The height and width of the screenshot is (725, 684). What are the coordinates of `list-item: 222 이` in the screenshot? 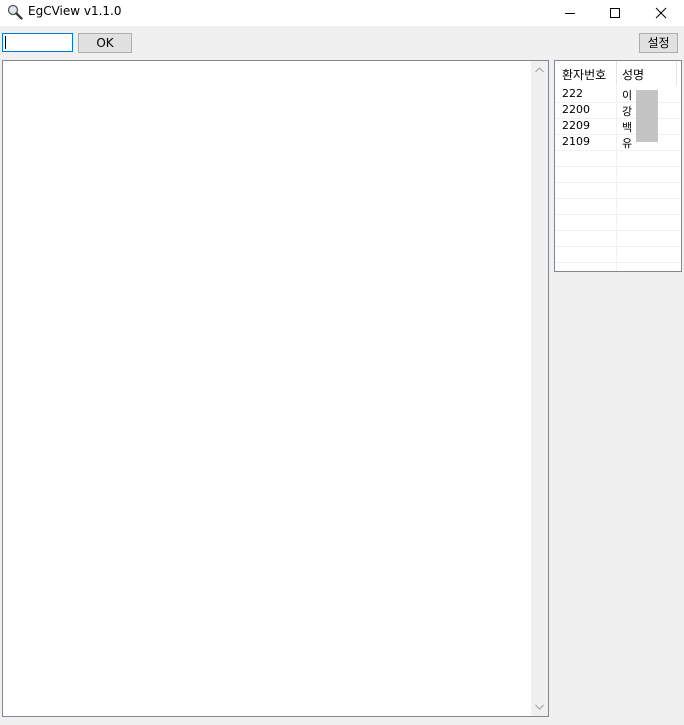 It's located at (618, 94).